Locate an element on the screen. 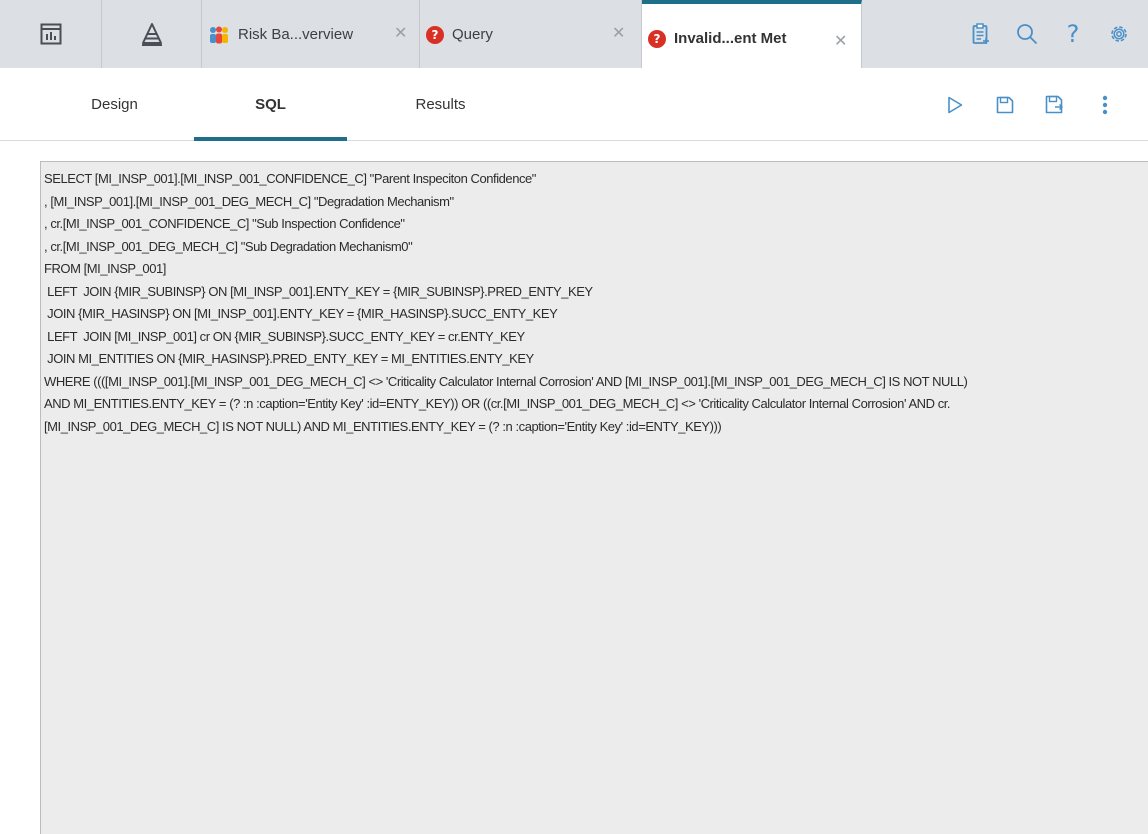 Image resolution: width=1148 pixels, height=834 pixels. more-icon is located at coordinates (1105, 104).